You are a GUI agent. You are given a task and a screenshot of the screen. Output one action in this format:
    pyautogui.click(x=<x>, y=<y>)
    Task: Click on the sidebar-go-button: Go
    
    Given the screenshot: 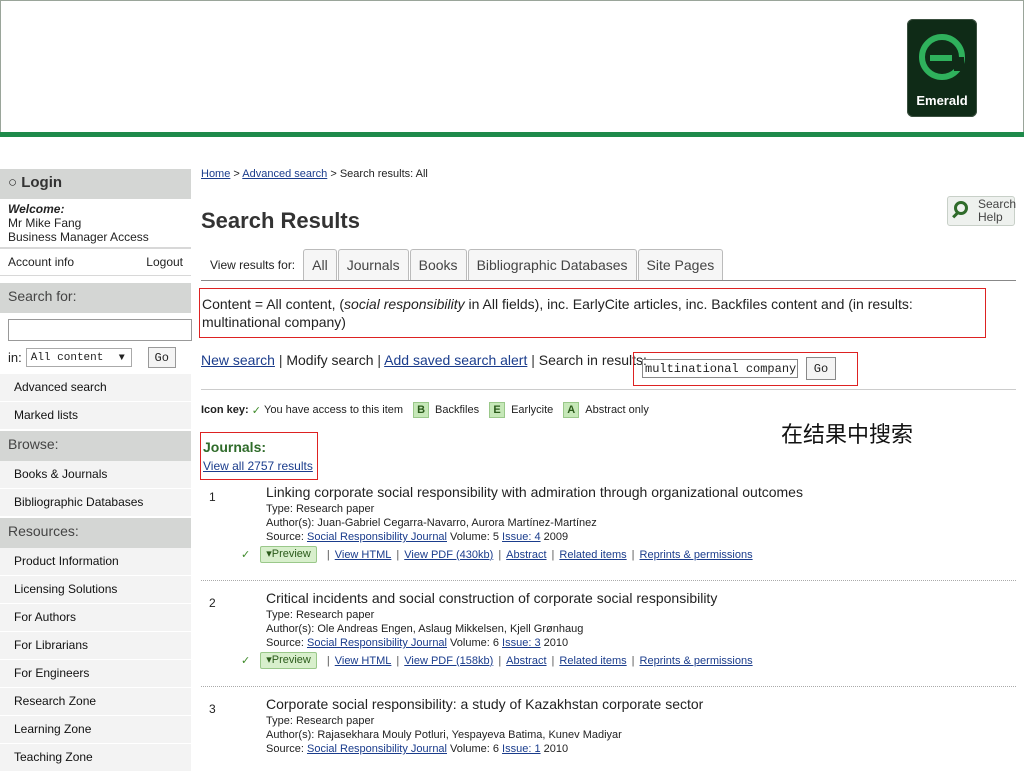 What is the action you would take?
    pyautogui.click(x=161, y=357)
    